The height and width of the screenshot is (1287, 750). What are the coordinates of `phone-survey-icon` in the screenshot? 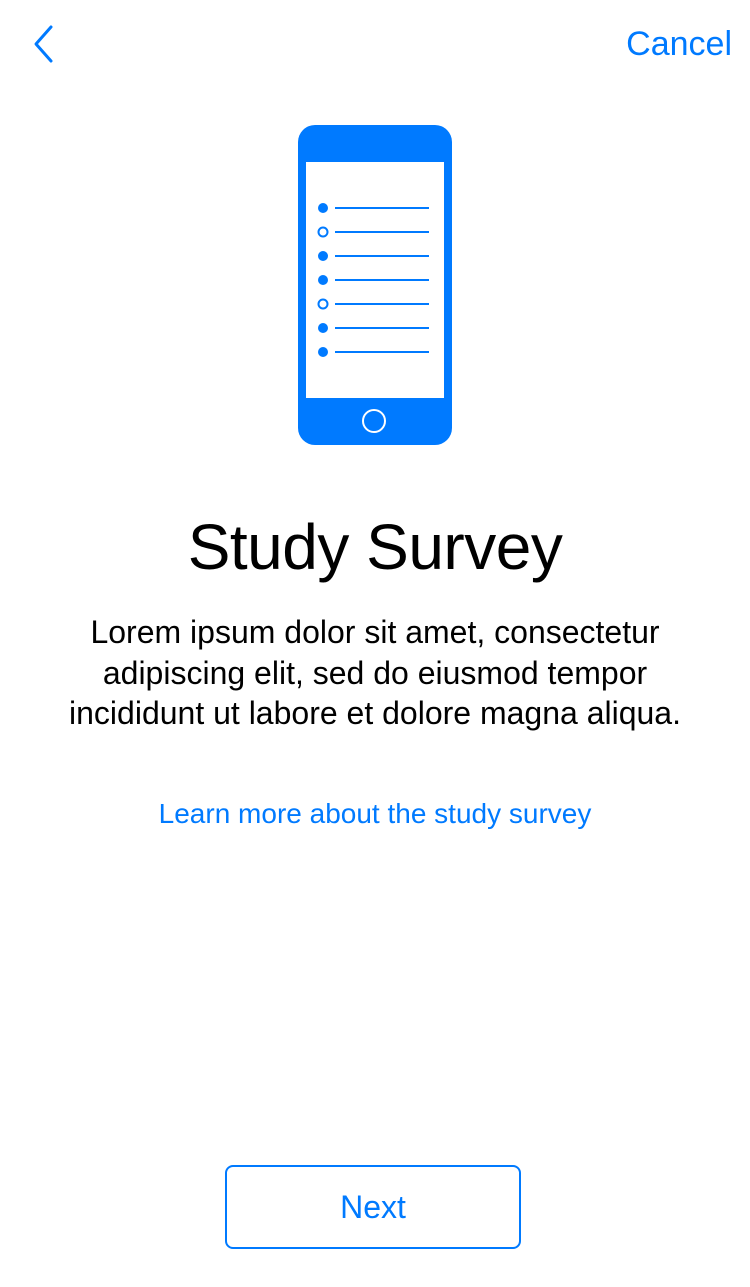 It's located at (375, 285).